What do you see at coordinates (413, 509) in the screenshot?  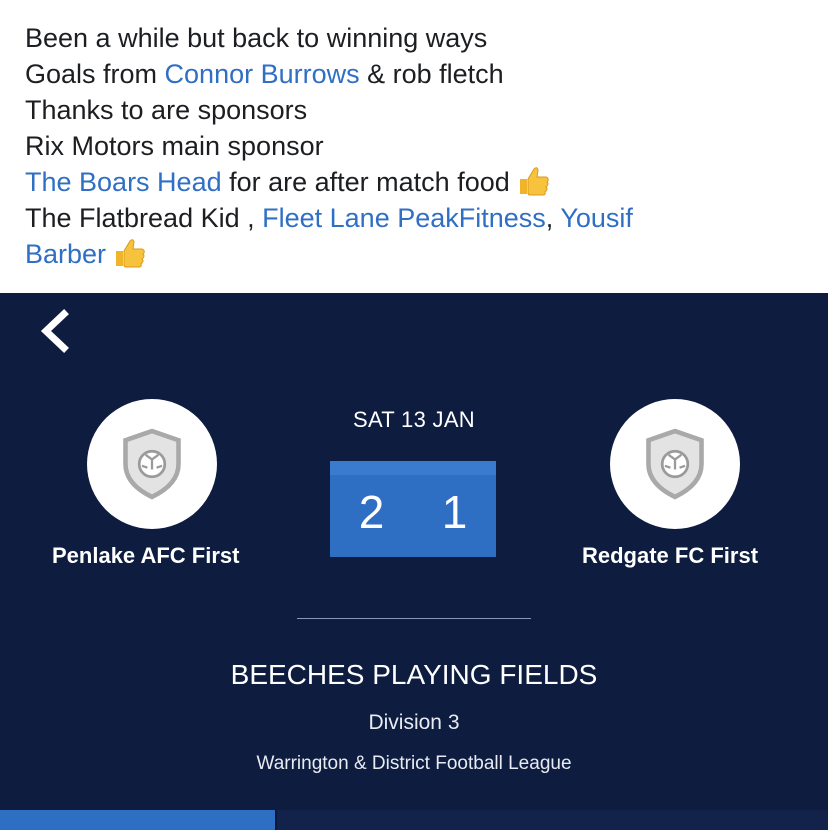 I see `scoreboard: 2 1` at bounding box center [413, 509].